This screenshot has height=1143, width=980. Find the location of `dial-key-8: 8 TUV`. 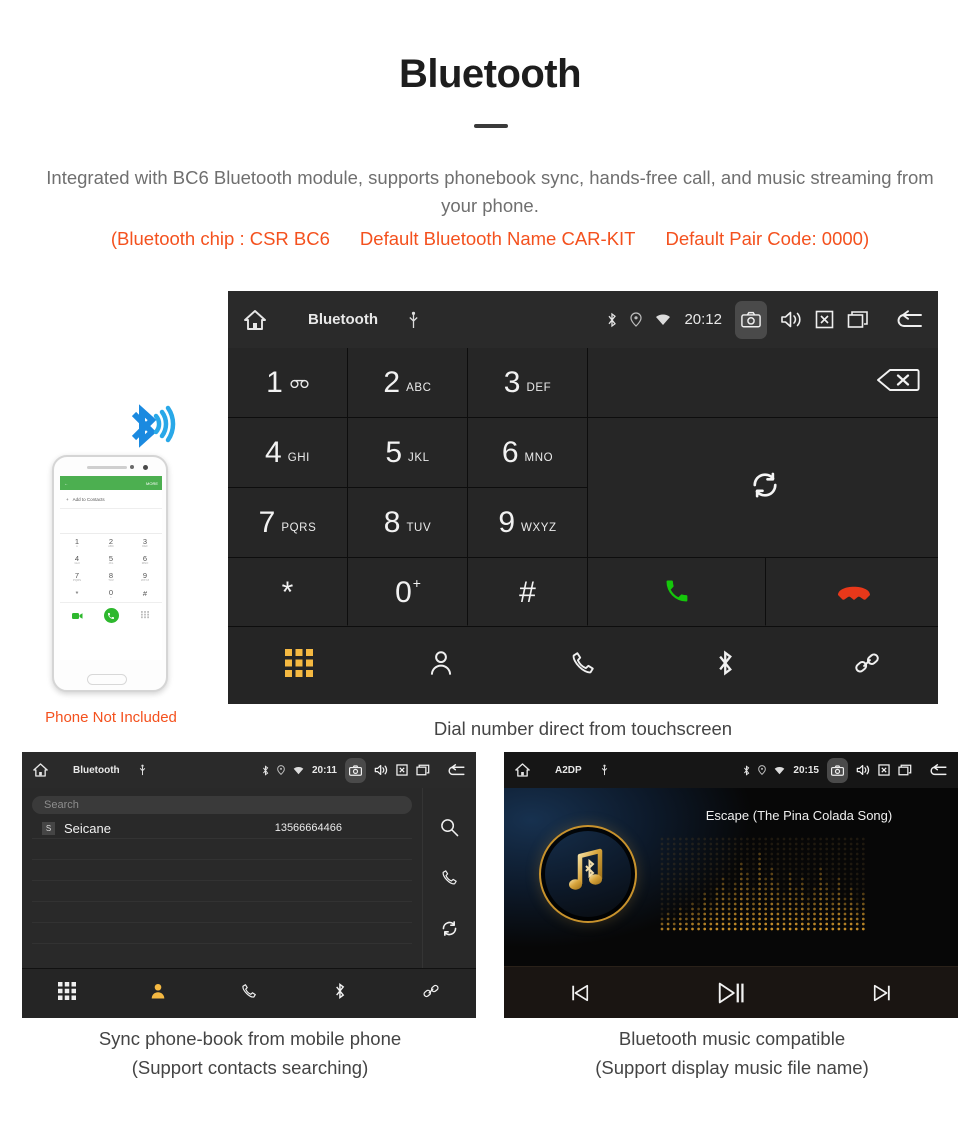

dial-key-8: 8 TUV is located at coordinates (407, 522).